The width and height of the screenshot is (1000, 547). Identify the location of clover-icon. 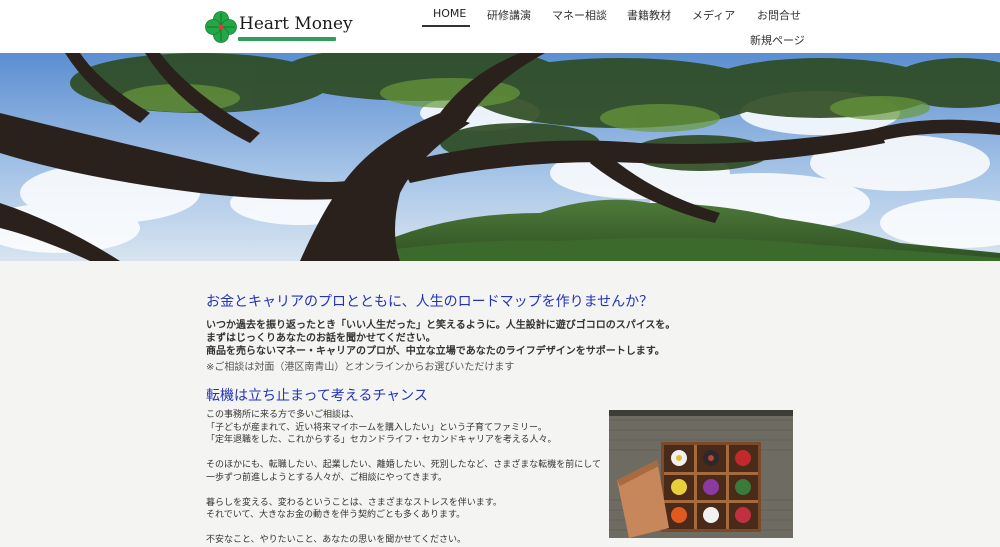
(221, 27).